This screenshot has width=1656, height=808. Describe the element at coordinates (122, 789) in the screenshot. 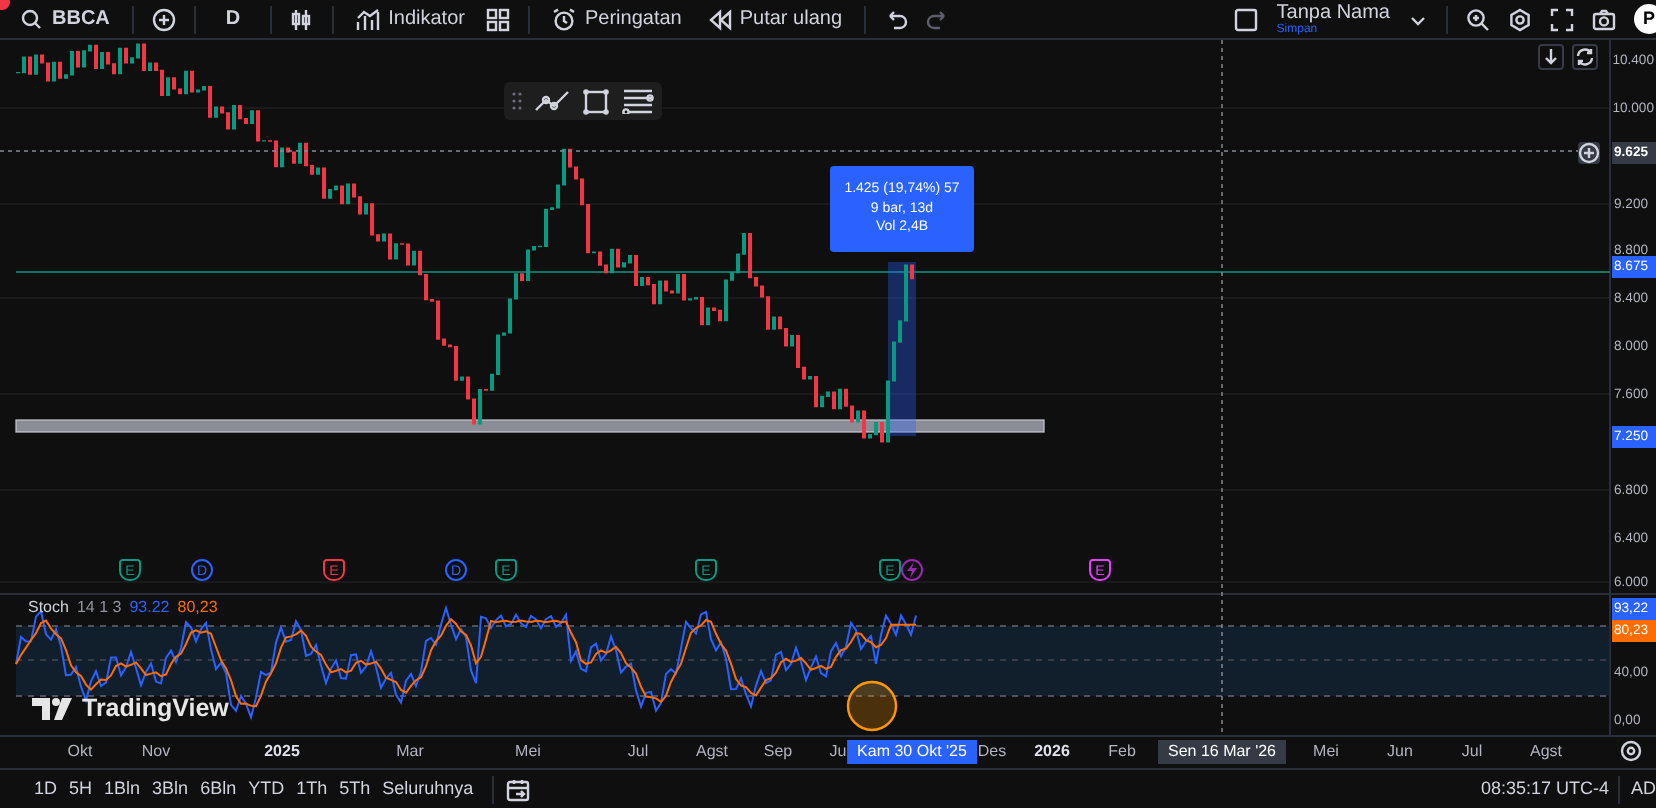

I see `range-button: 1Bln` at that location.